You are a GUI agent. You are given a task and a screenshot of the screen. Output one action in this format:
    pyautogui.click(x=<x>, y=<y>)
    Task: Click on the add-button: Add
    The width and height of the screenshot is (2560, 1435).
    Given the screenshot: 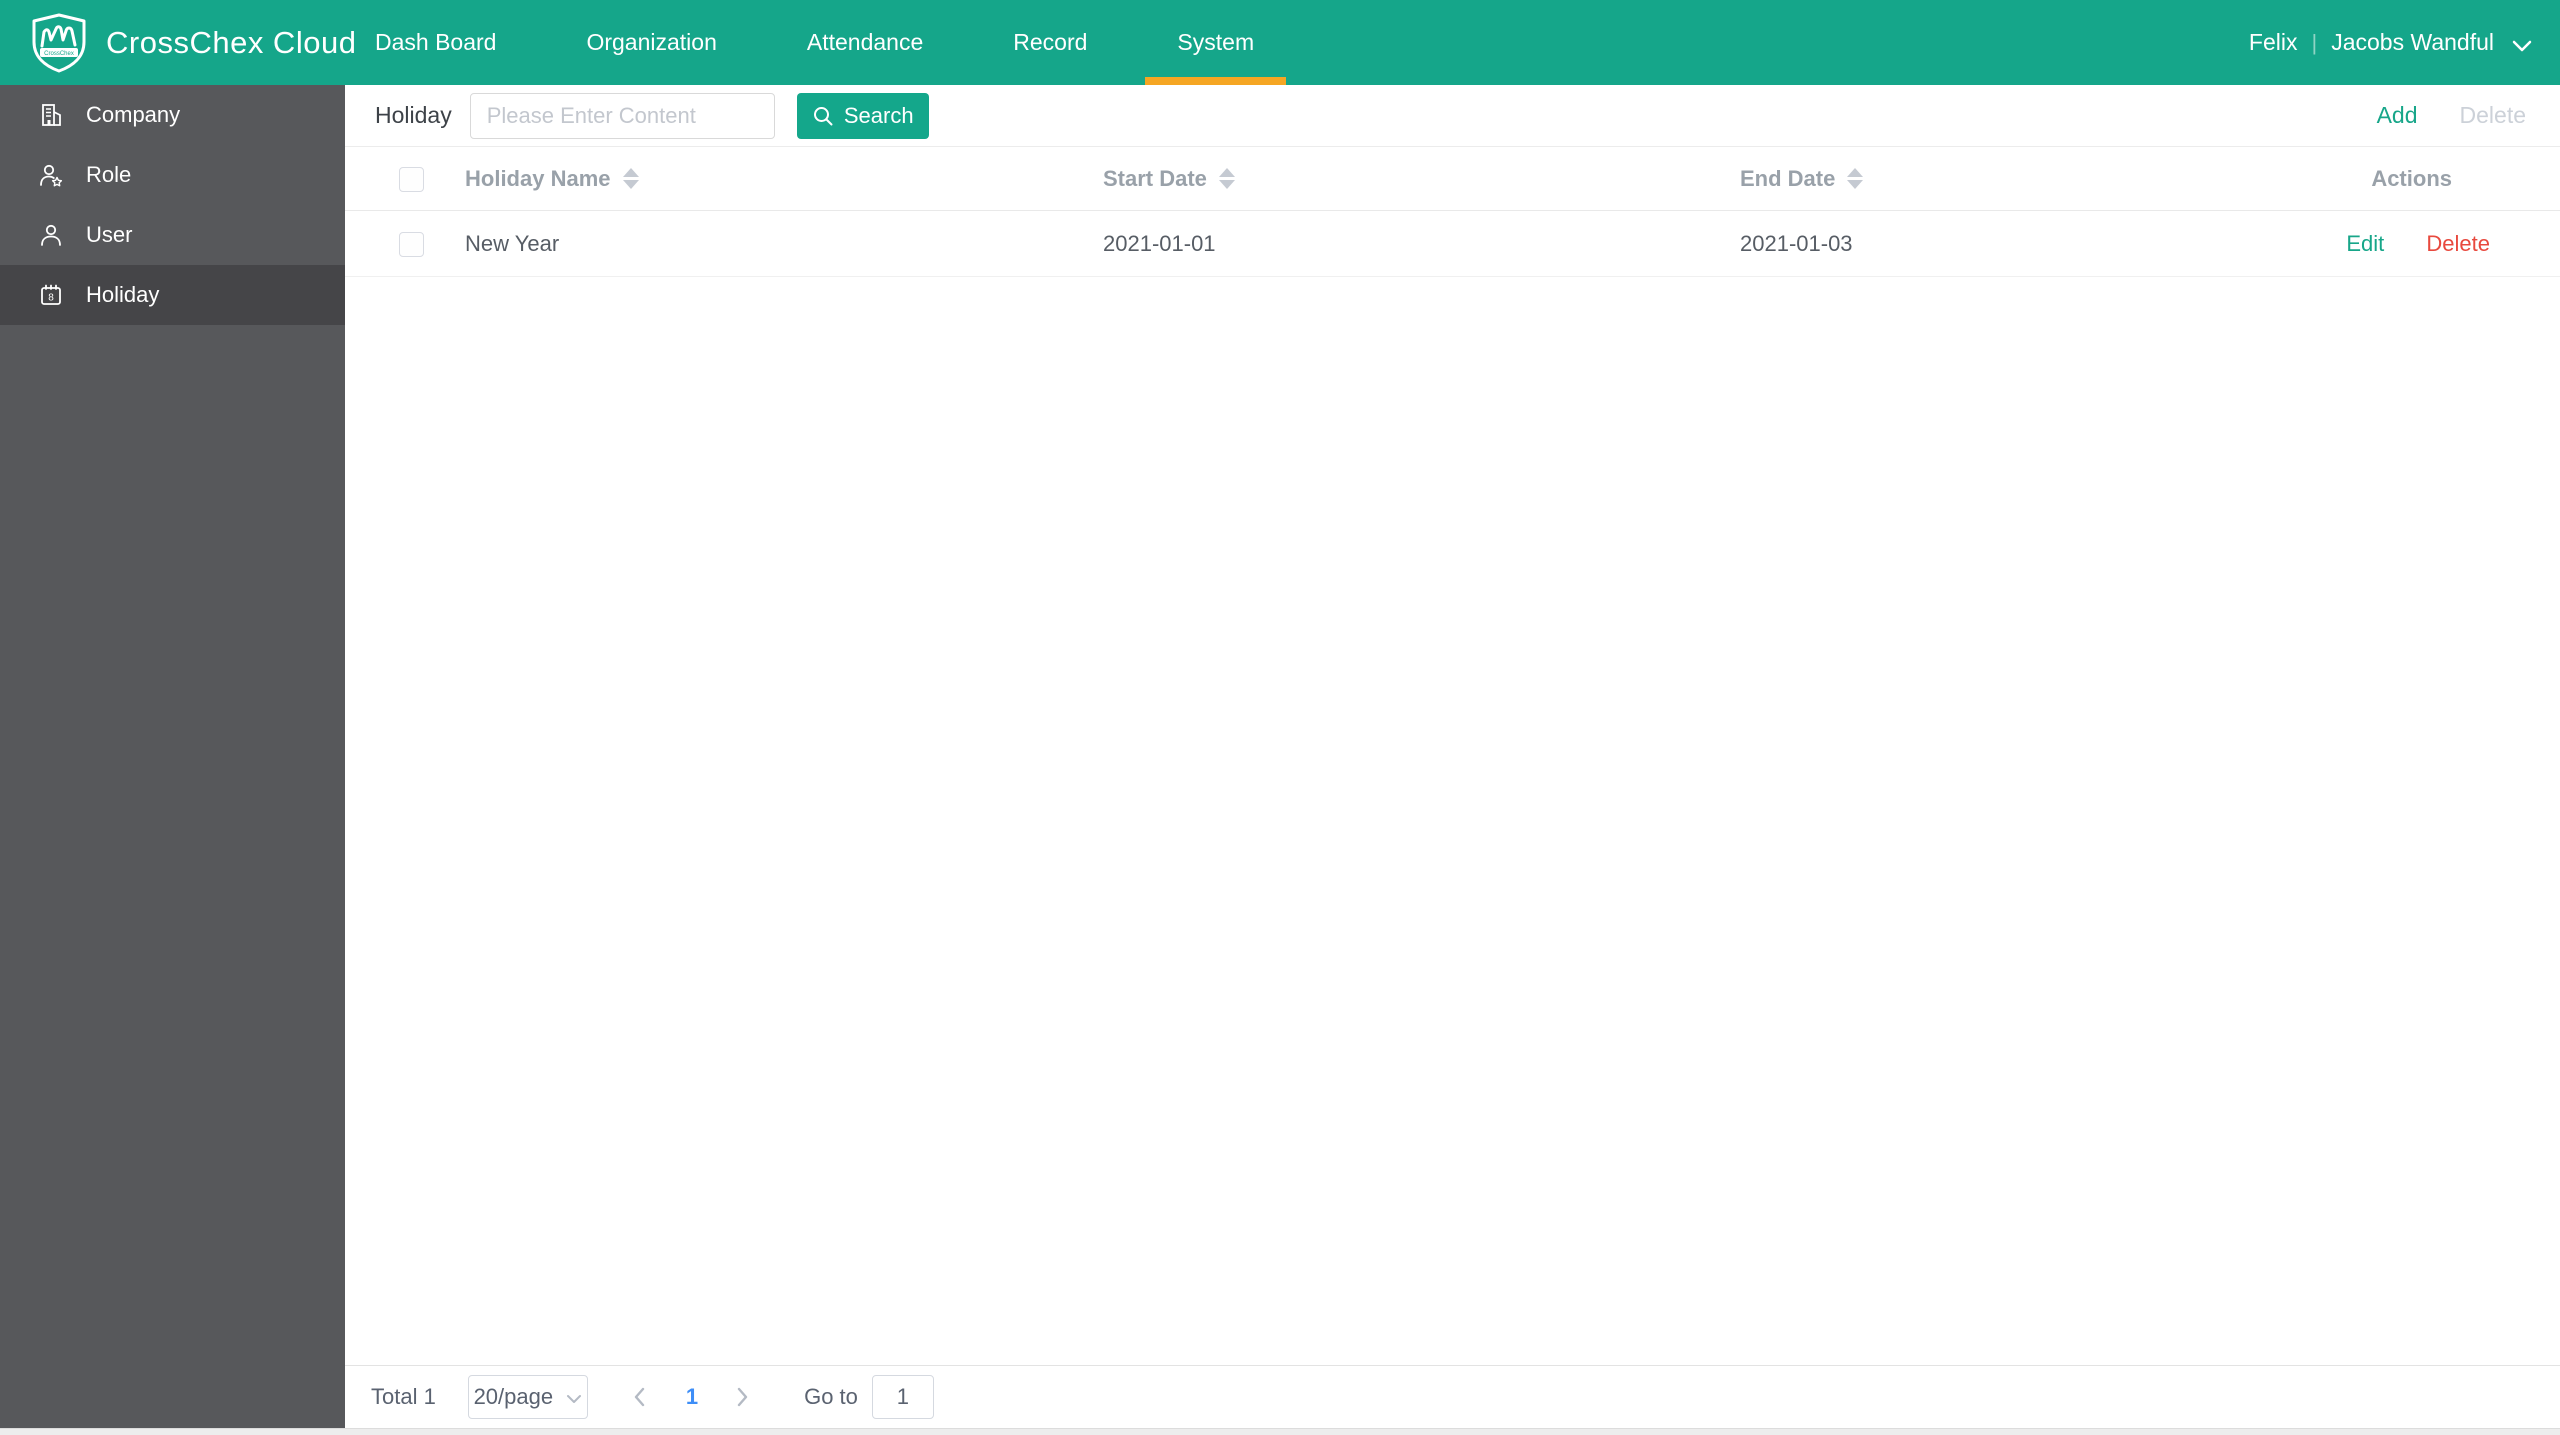 What is the action you would take?
    pyautogui.click(x=2397, y=115)
    